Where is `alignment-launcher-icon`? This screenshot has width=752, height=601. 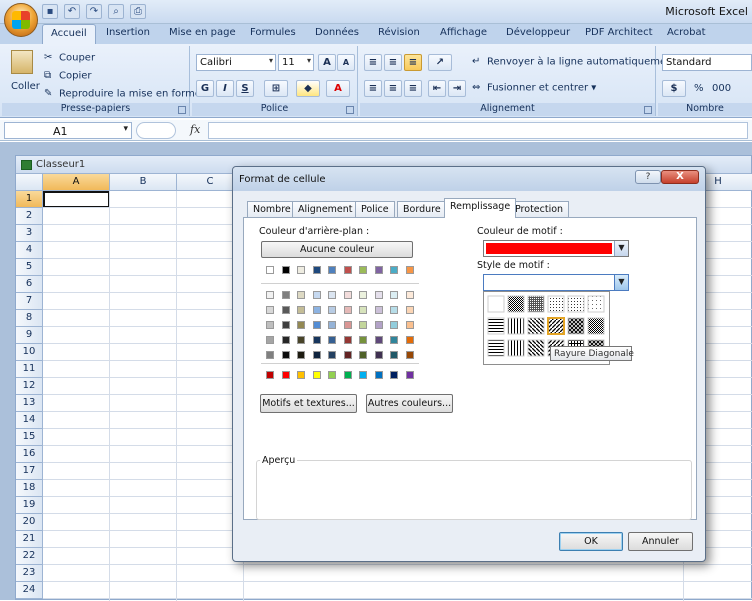
alignment-launcher-icon is located at coordinates (648, 110).